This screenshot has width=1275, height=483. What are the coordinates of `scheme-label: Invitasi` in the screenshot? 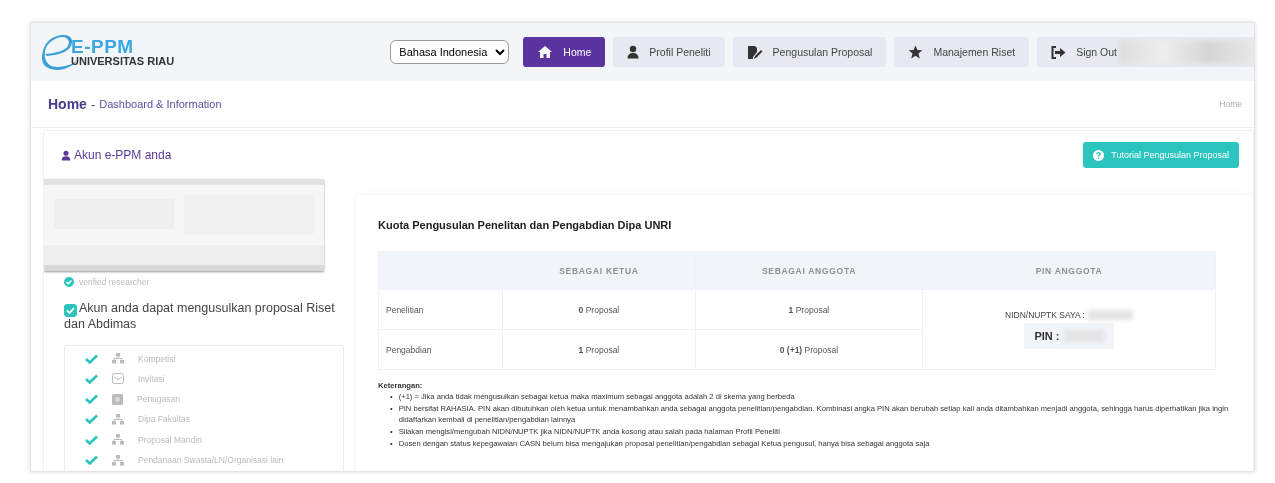 It's located at (151, 378).